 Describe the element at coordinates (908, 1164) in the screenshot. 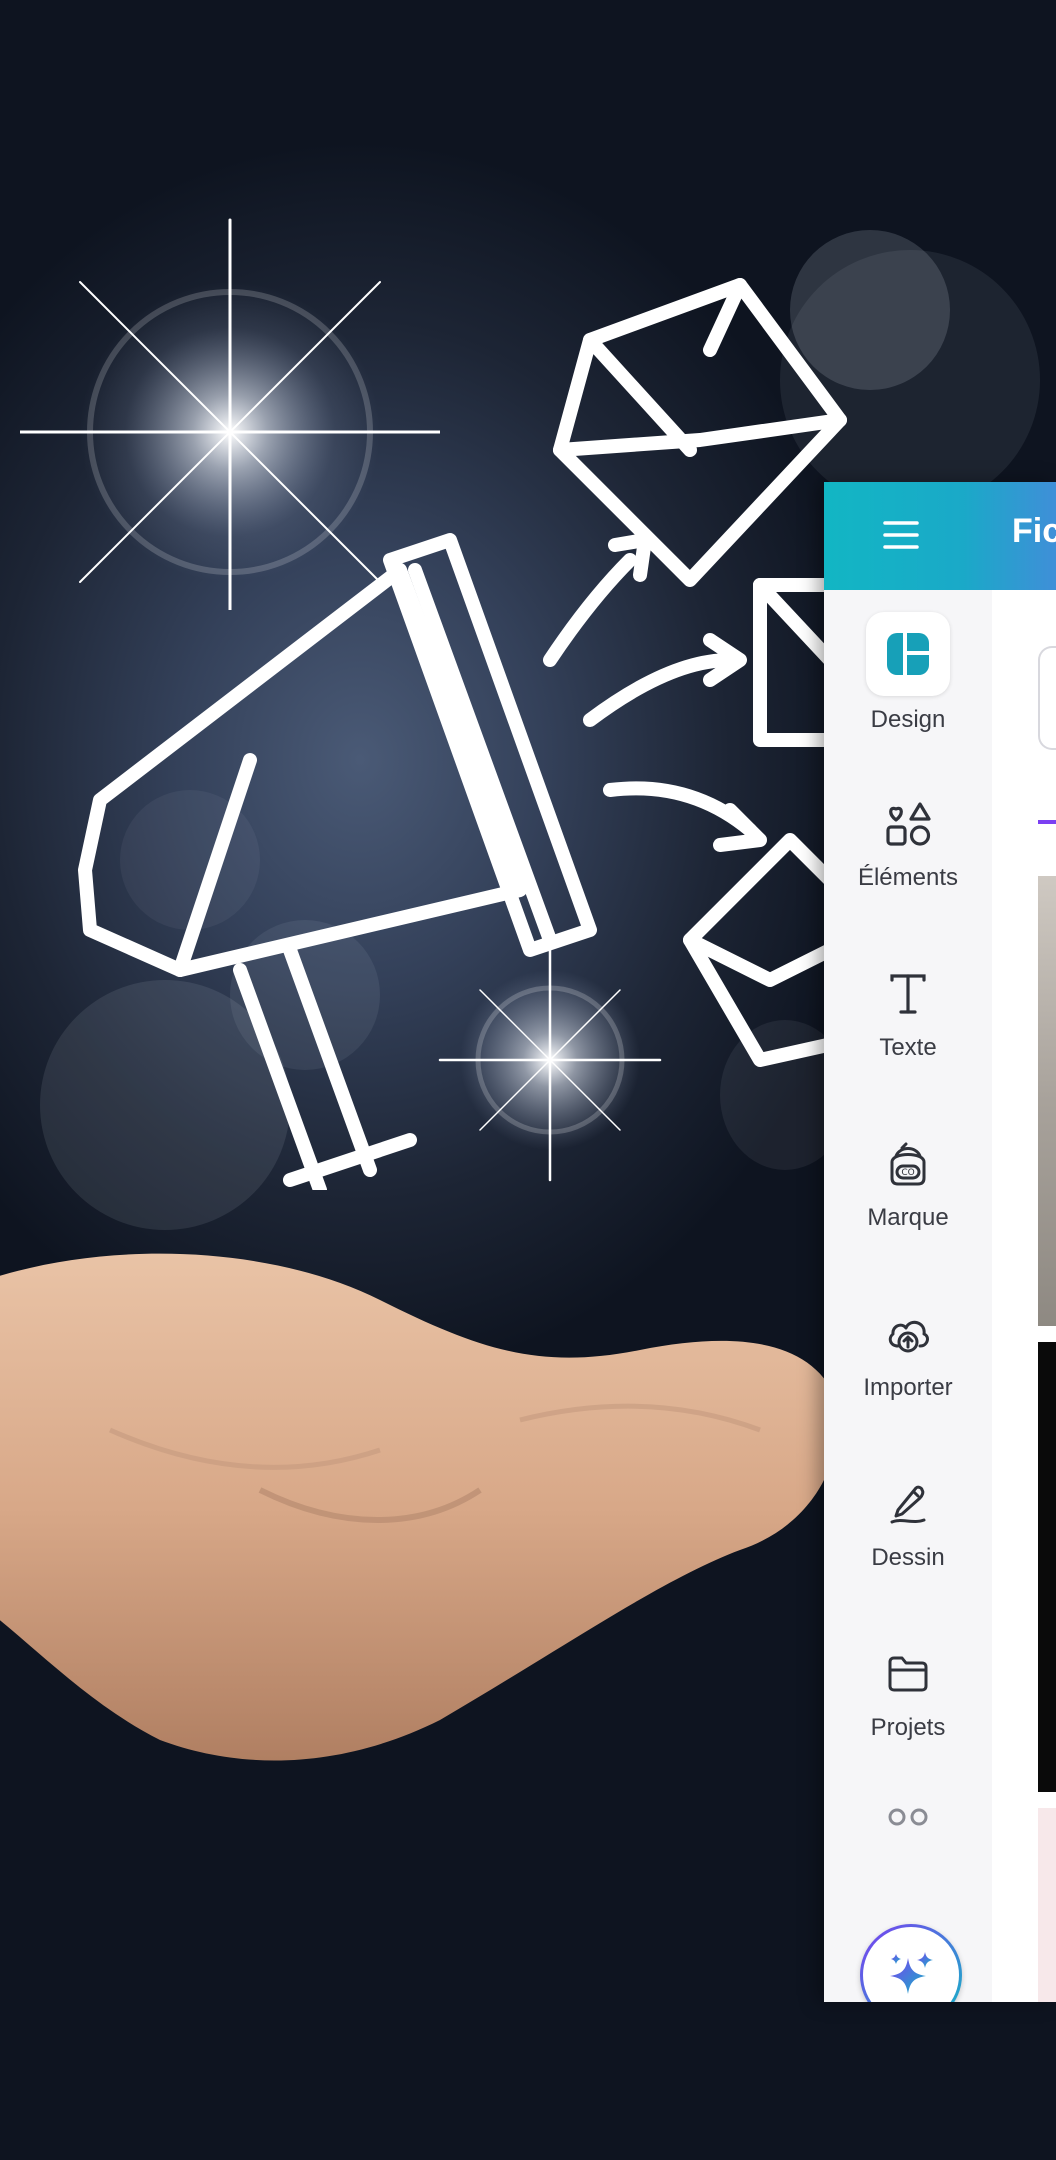

I see `brand-kit-icon: CO` at that location.